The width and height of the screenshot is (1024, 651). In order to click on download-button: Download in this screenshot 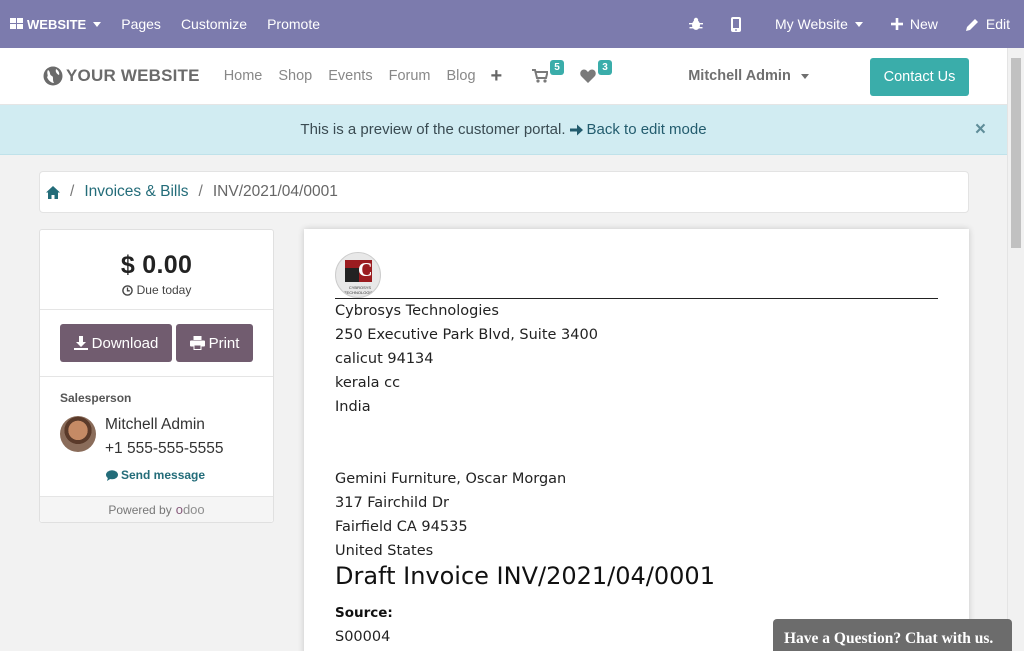, I will do `click(116, 343)`.